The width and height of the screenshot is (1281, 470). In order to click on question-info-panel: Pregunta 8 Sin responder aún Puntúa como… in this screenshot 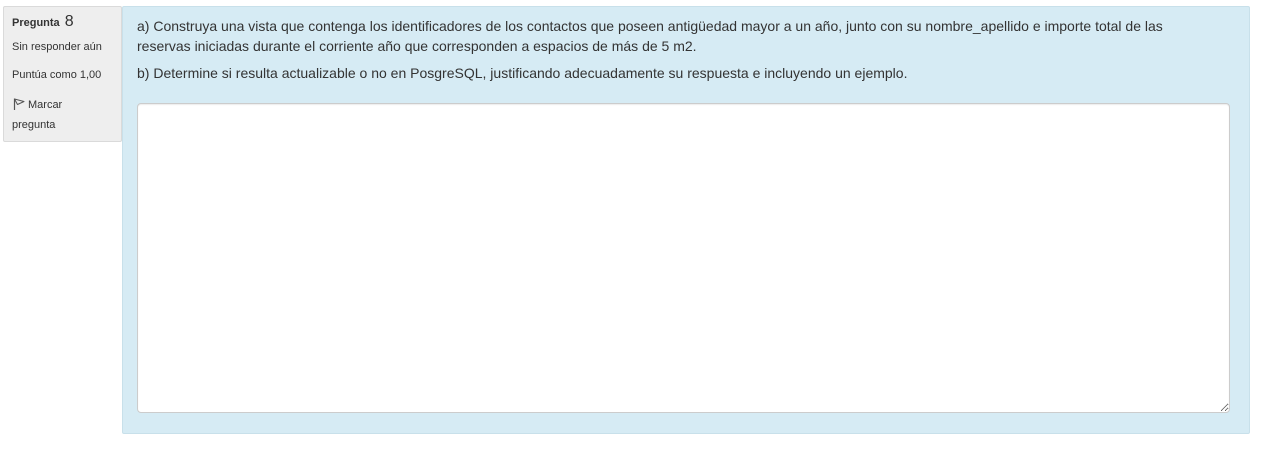, I will do `click(62, 74)`.